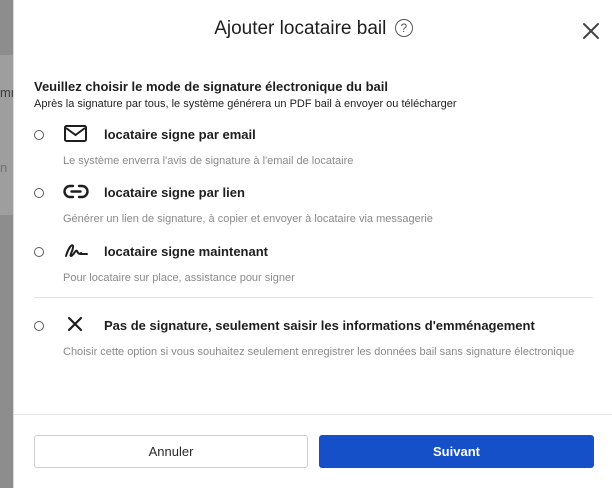 Image resolution: width=612 pixels, height=488 pixels. What do you see at coordinates (174, 192) in the screenshot?
I see `option-label: locataire signe par lien` at bounding box center [174, 192].